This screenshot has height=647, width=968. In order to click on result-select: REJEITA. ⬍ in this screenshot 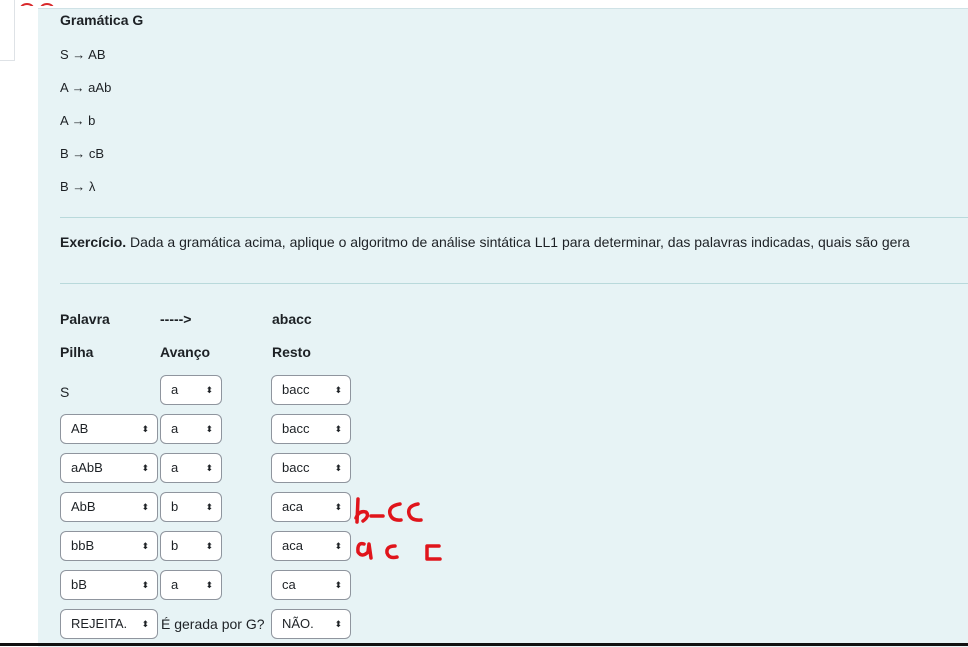, I will do `click(109, 624)`.